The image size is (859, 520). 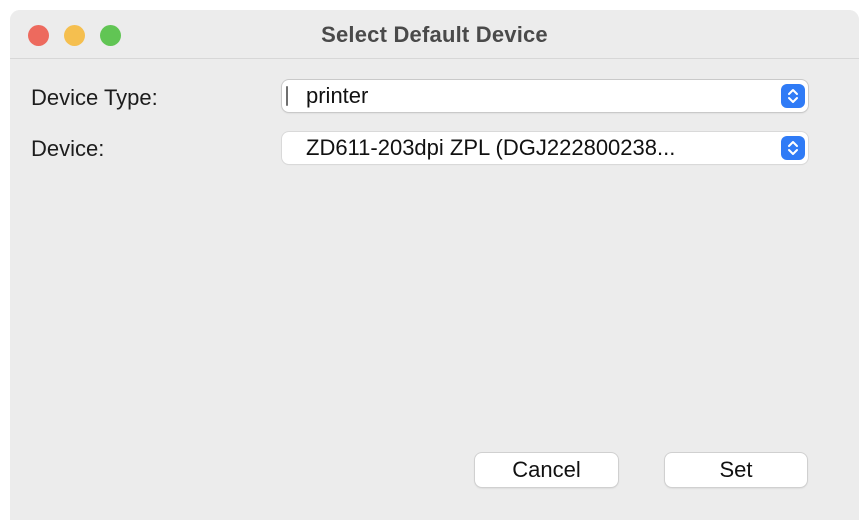 I want to click on text-cursor, so click(x=287, y=96).